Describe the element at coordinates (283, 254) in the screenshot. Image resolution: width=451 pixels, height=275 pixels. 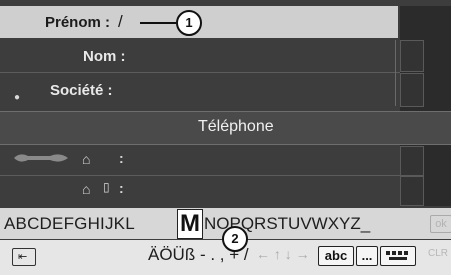
I see `cursor-arrow-keys: ← ↑ ↓ →` at that location.